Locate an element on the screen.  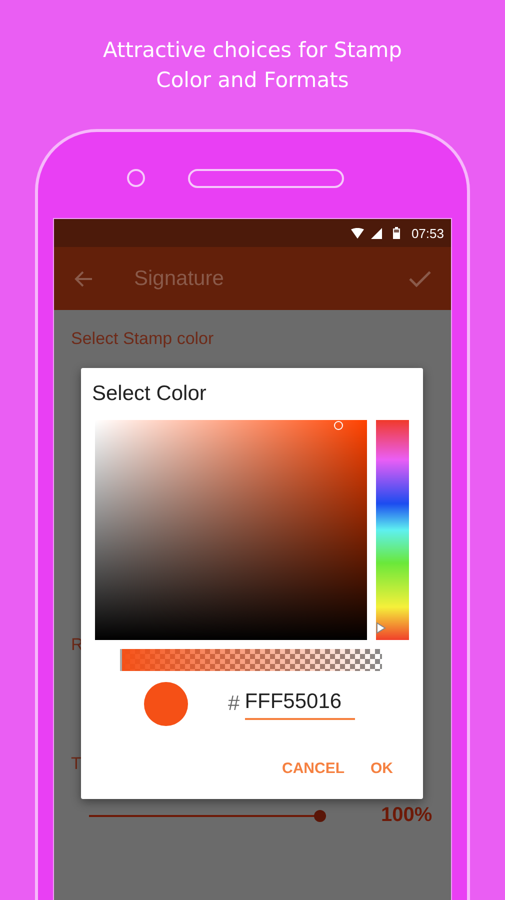
dialog-title: Select Color is located at coordinates (149, 393).